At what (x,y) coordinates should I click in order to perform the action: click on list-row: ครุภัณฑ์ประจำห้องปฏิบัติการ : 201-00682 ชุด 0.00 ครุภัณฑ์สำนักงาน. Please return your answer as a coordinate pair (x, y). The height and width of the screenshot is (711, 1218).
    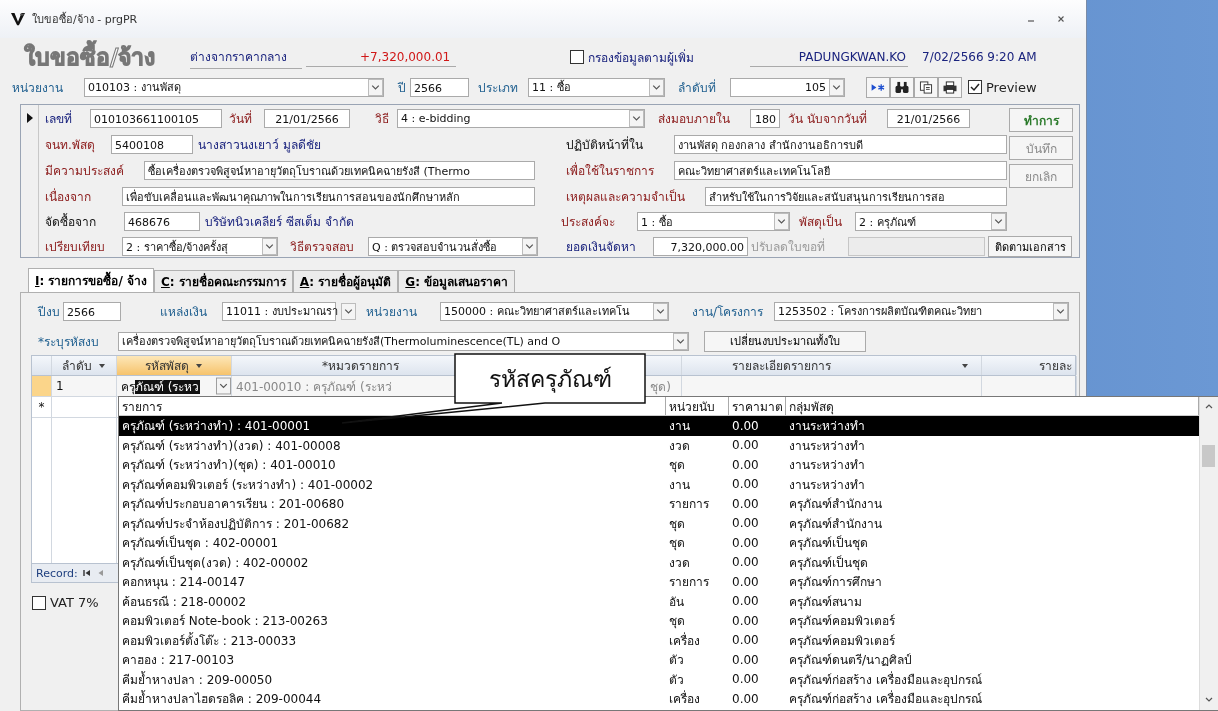
    Looking at the image, I should click on (659, 523).